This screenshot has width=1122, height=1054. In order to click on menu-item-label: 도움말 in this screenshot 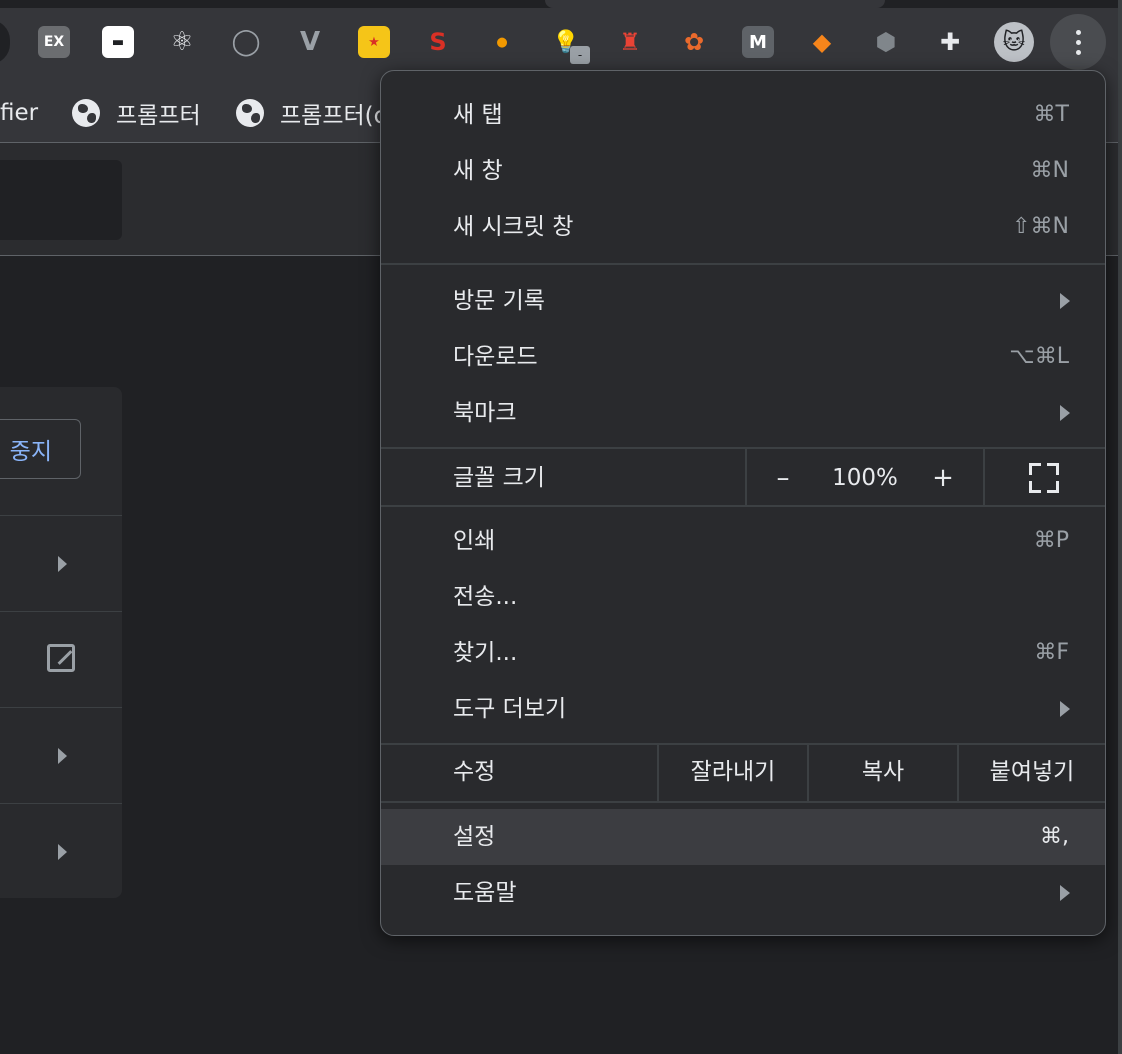, I will do `click(485, 893)`.